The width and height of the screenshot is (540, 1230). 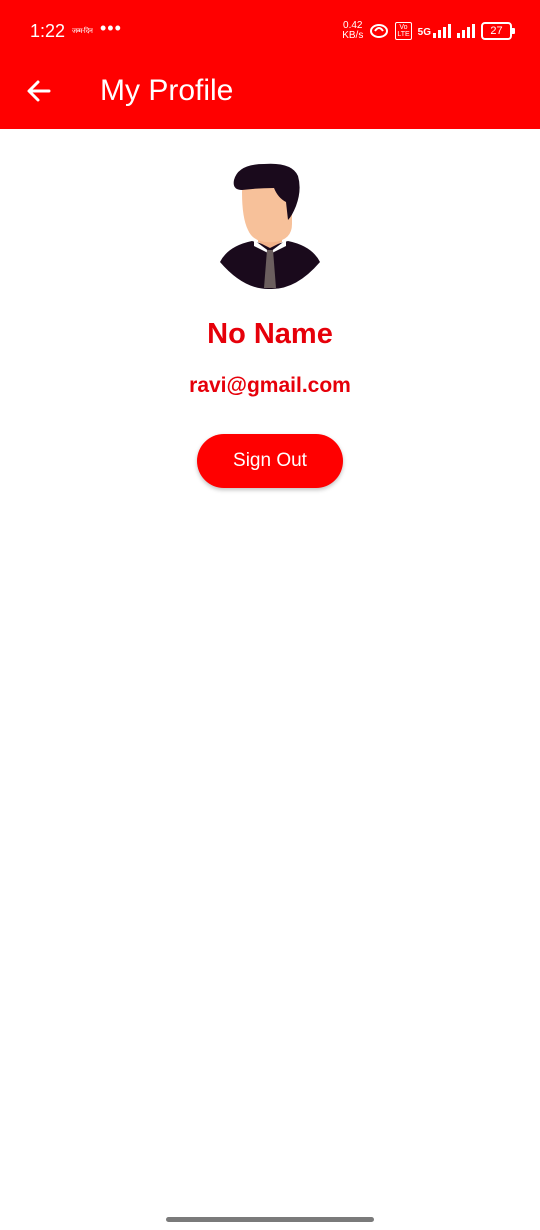 What do you see at coordinates (442, 31) in the screenshot?
I see `signal-bars-1-icon` at bounding box center [442, 31].